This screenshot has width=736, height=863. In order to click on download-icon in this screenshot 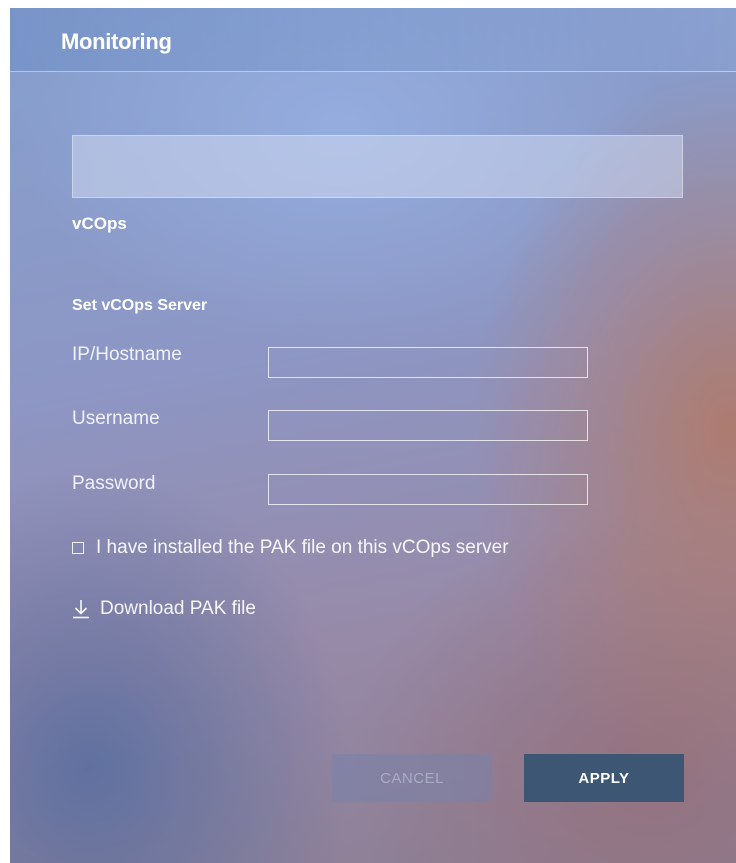, I will do `click(81, 609)`.